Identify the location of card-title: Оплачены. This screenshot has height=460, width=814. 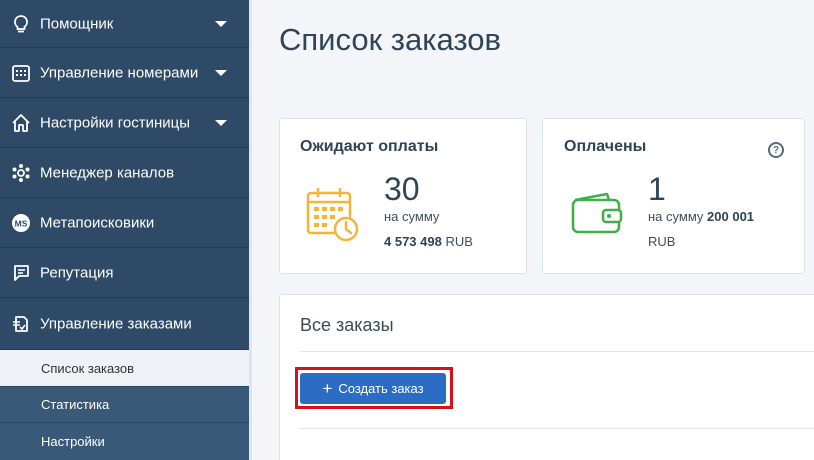
(605, 146).